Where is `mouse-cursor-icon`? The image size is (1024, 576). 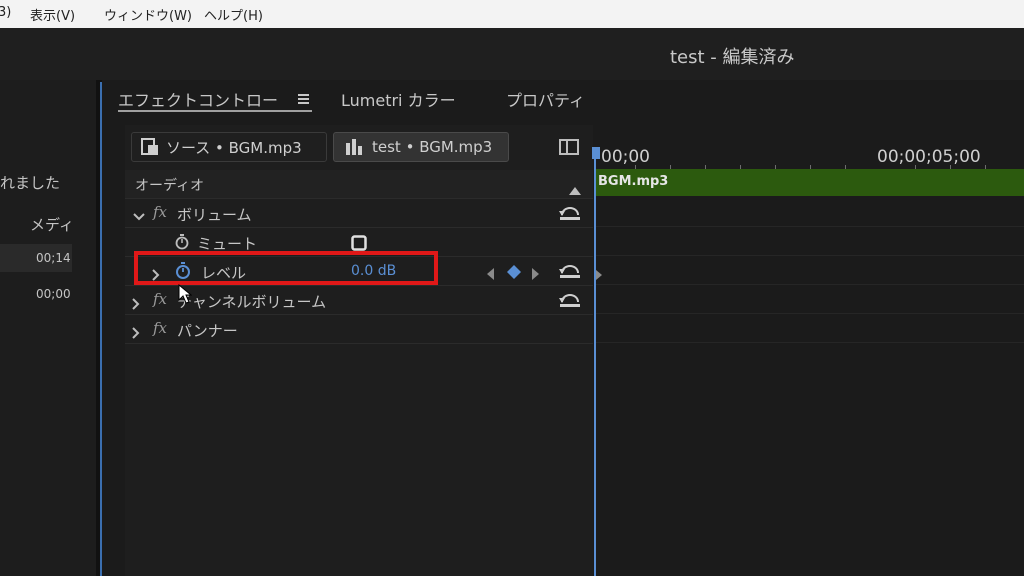 mouse-cursor-icon is located at coordinates (185, 295).